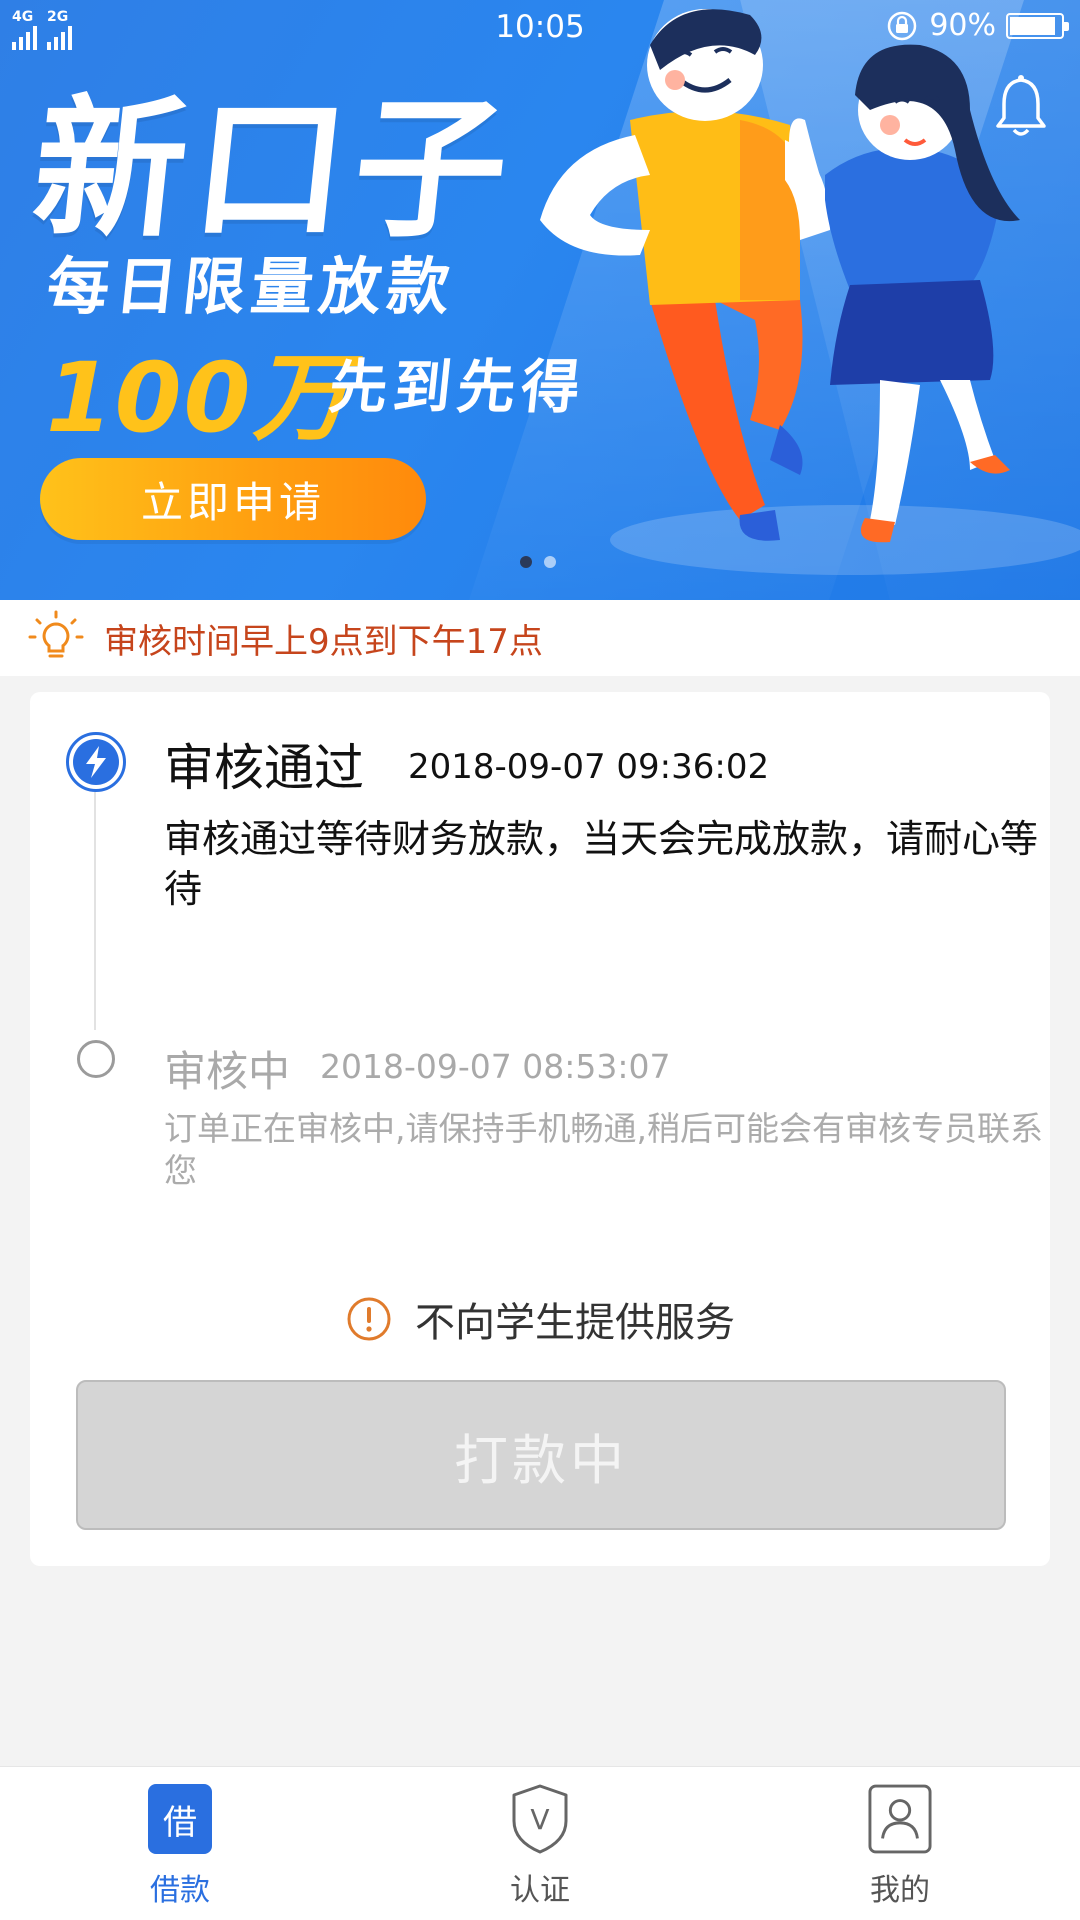 The height and width of the screenshot is (1920, 1080). I want to click on carousel-dot-active, so click(526, 562).